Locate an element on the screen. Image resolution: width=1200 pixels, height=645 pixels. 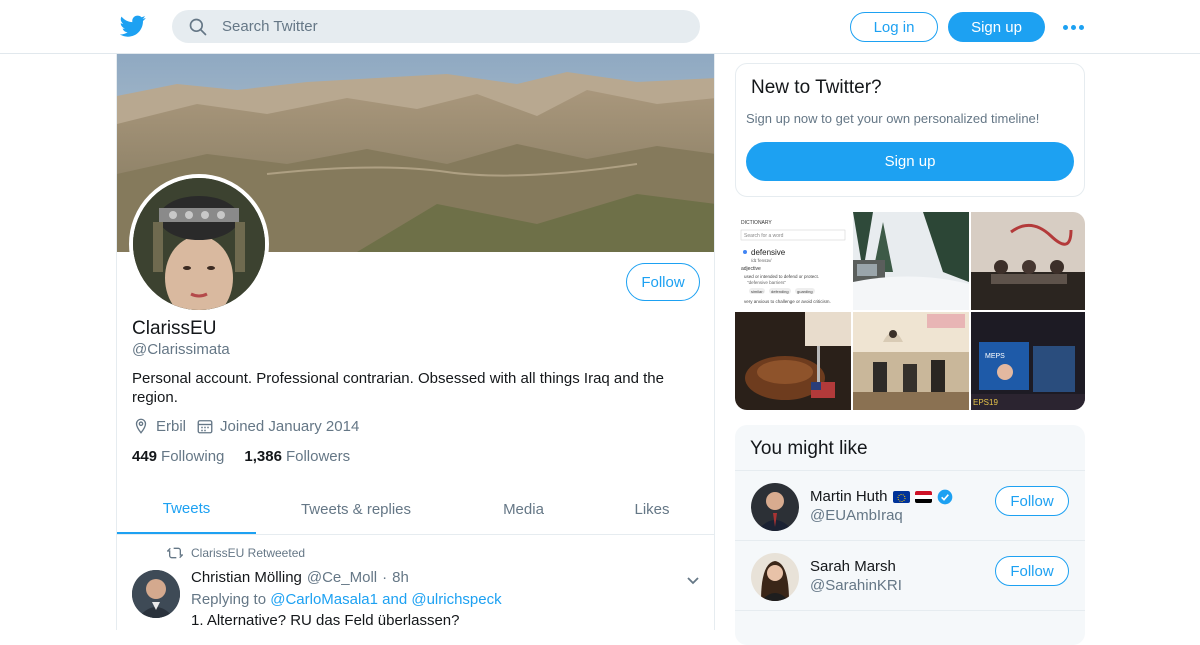
media-tile-conference is located at coordinates (1028, 261).